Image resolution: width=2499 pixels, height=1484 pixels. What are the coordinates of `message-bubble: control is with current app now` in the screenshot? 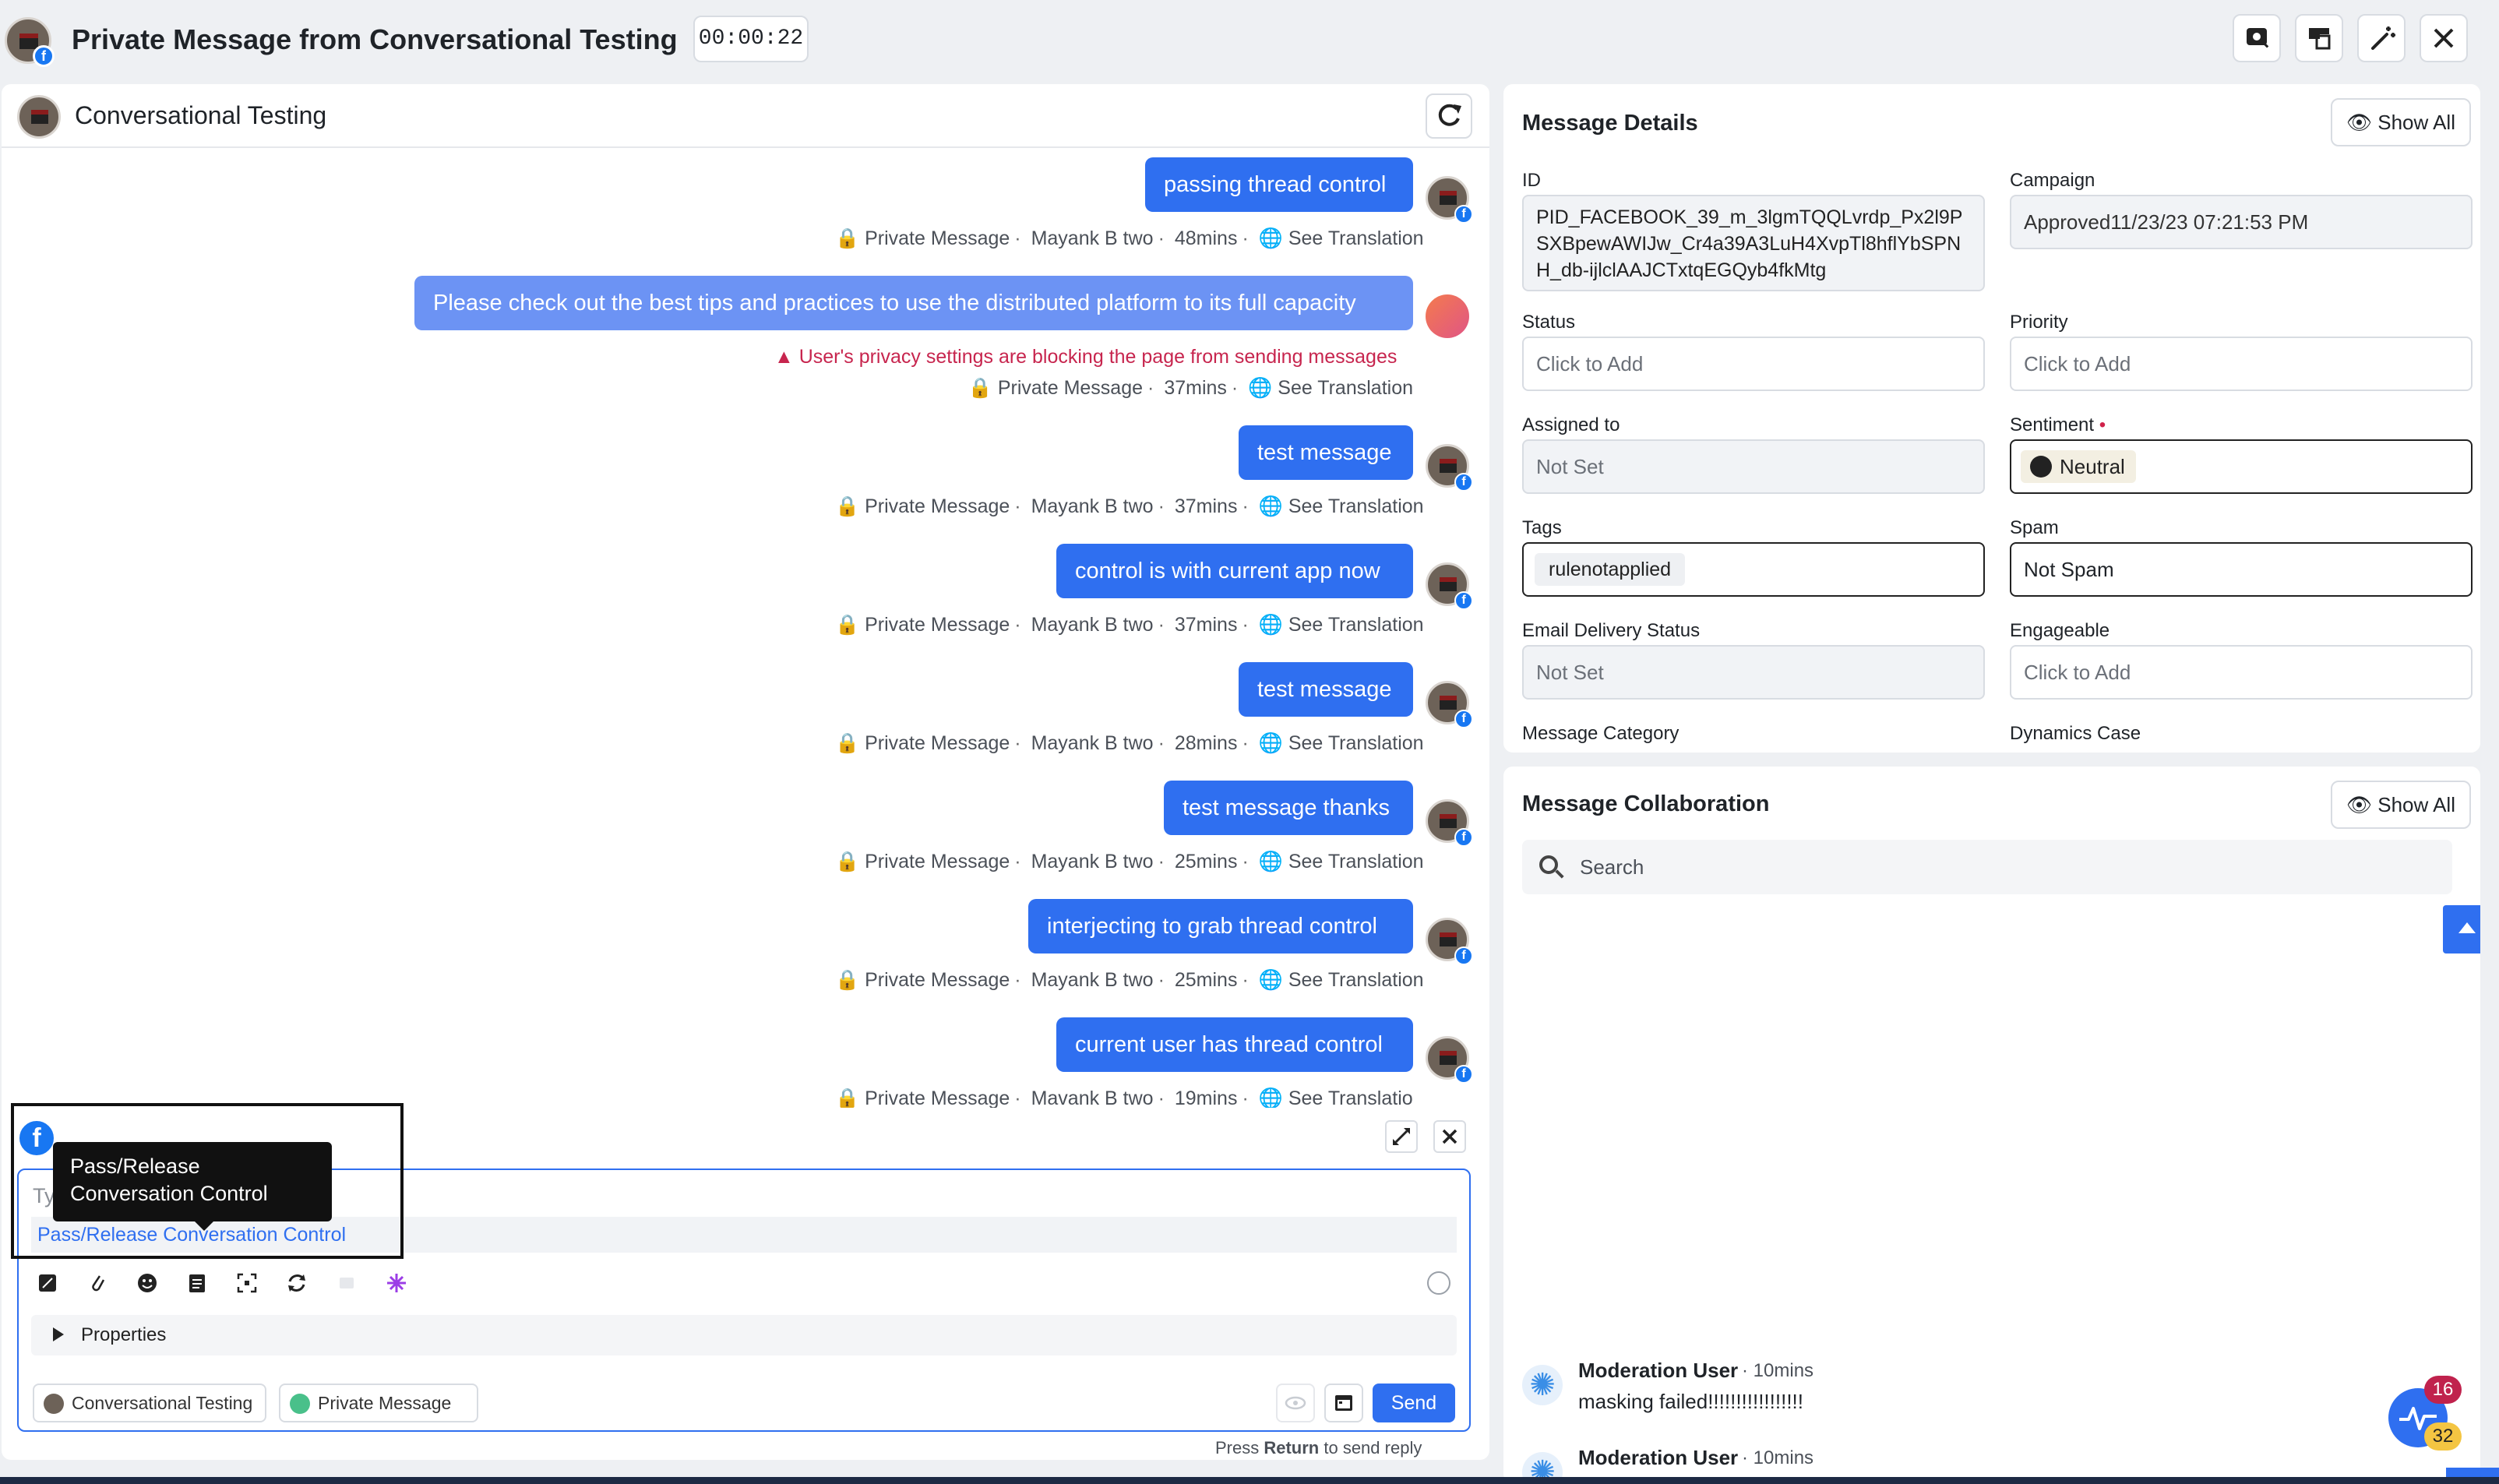 It's located at (1234, 571).